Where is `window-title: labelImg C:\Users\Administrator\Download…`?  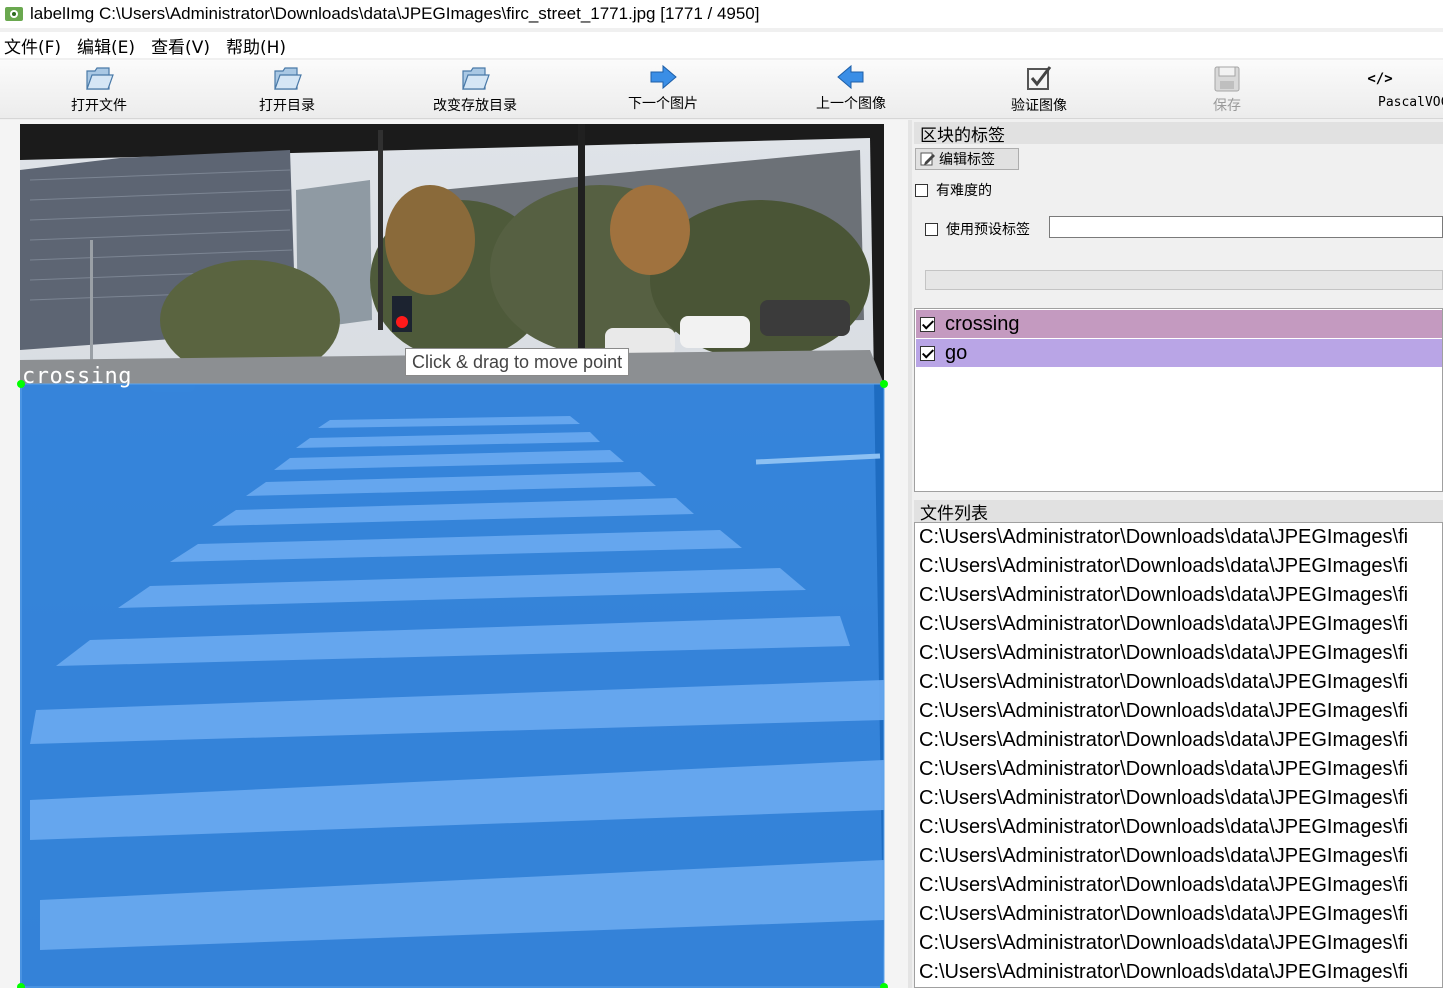
window-title: labelImg C:\Users\Administrator\Download… is located at coordinates (395, 13).